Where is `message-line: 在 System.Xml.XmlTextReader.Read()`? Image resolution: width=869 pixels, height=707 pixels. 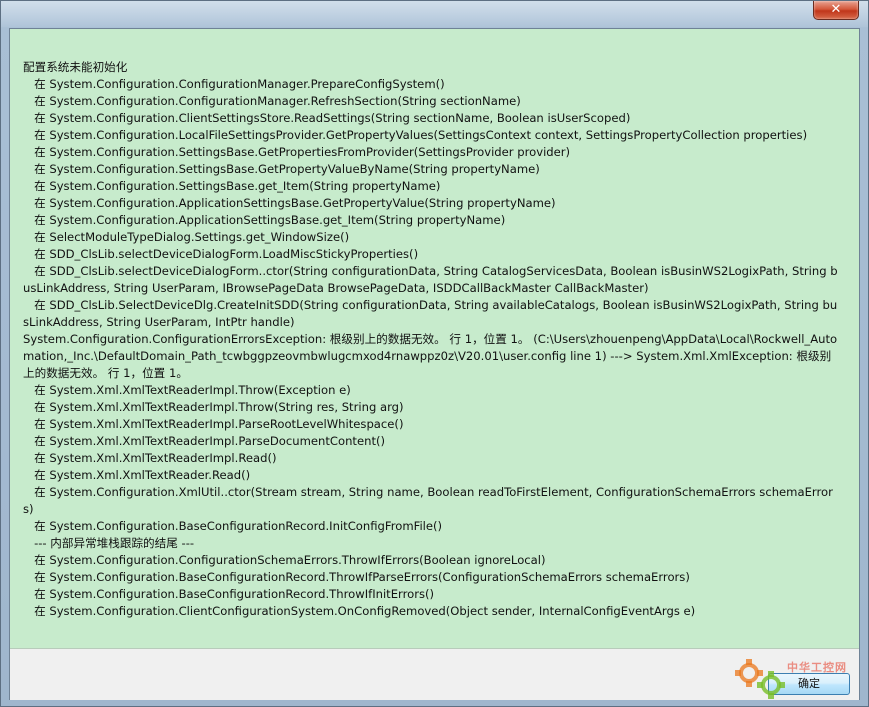
message-line: 在 System.Xml.XmlTextReader.Read() is located at coordinates (137, 475).